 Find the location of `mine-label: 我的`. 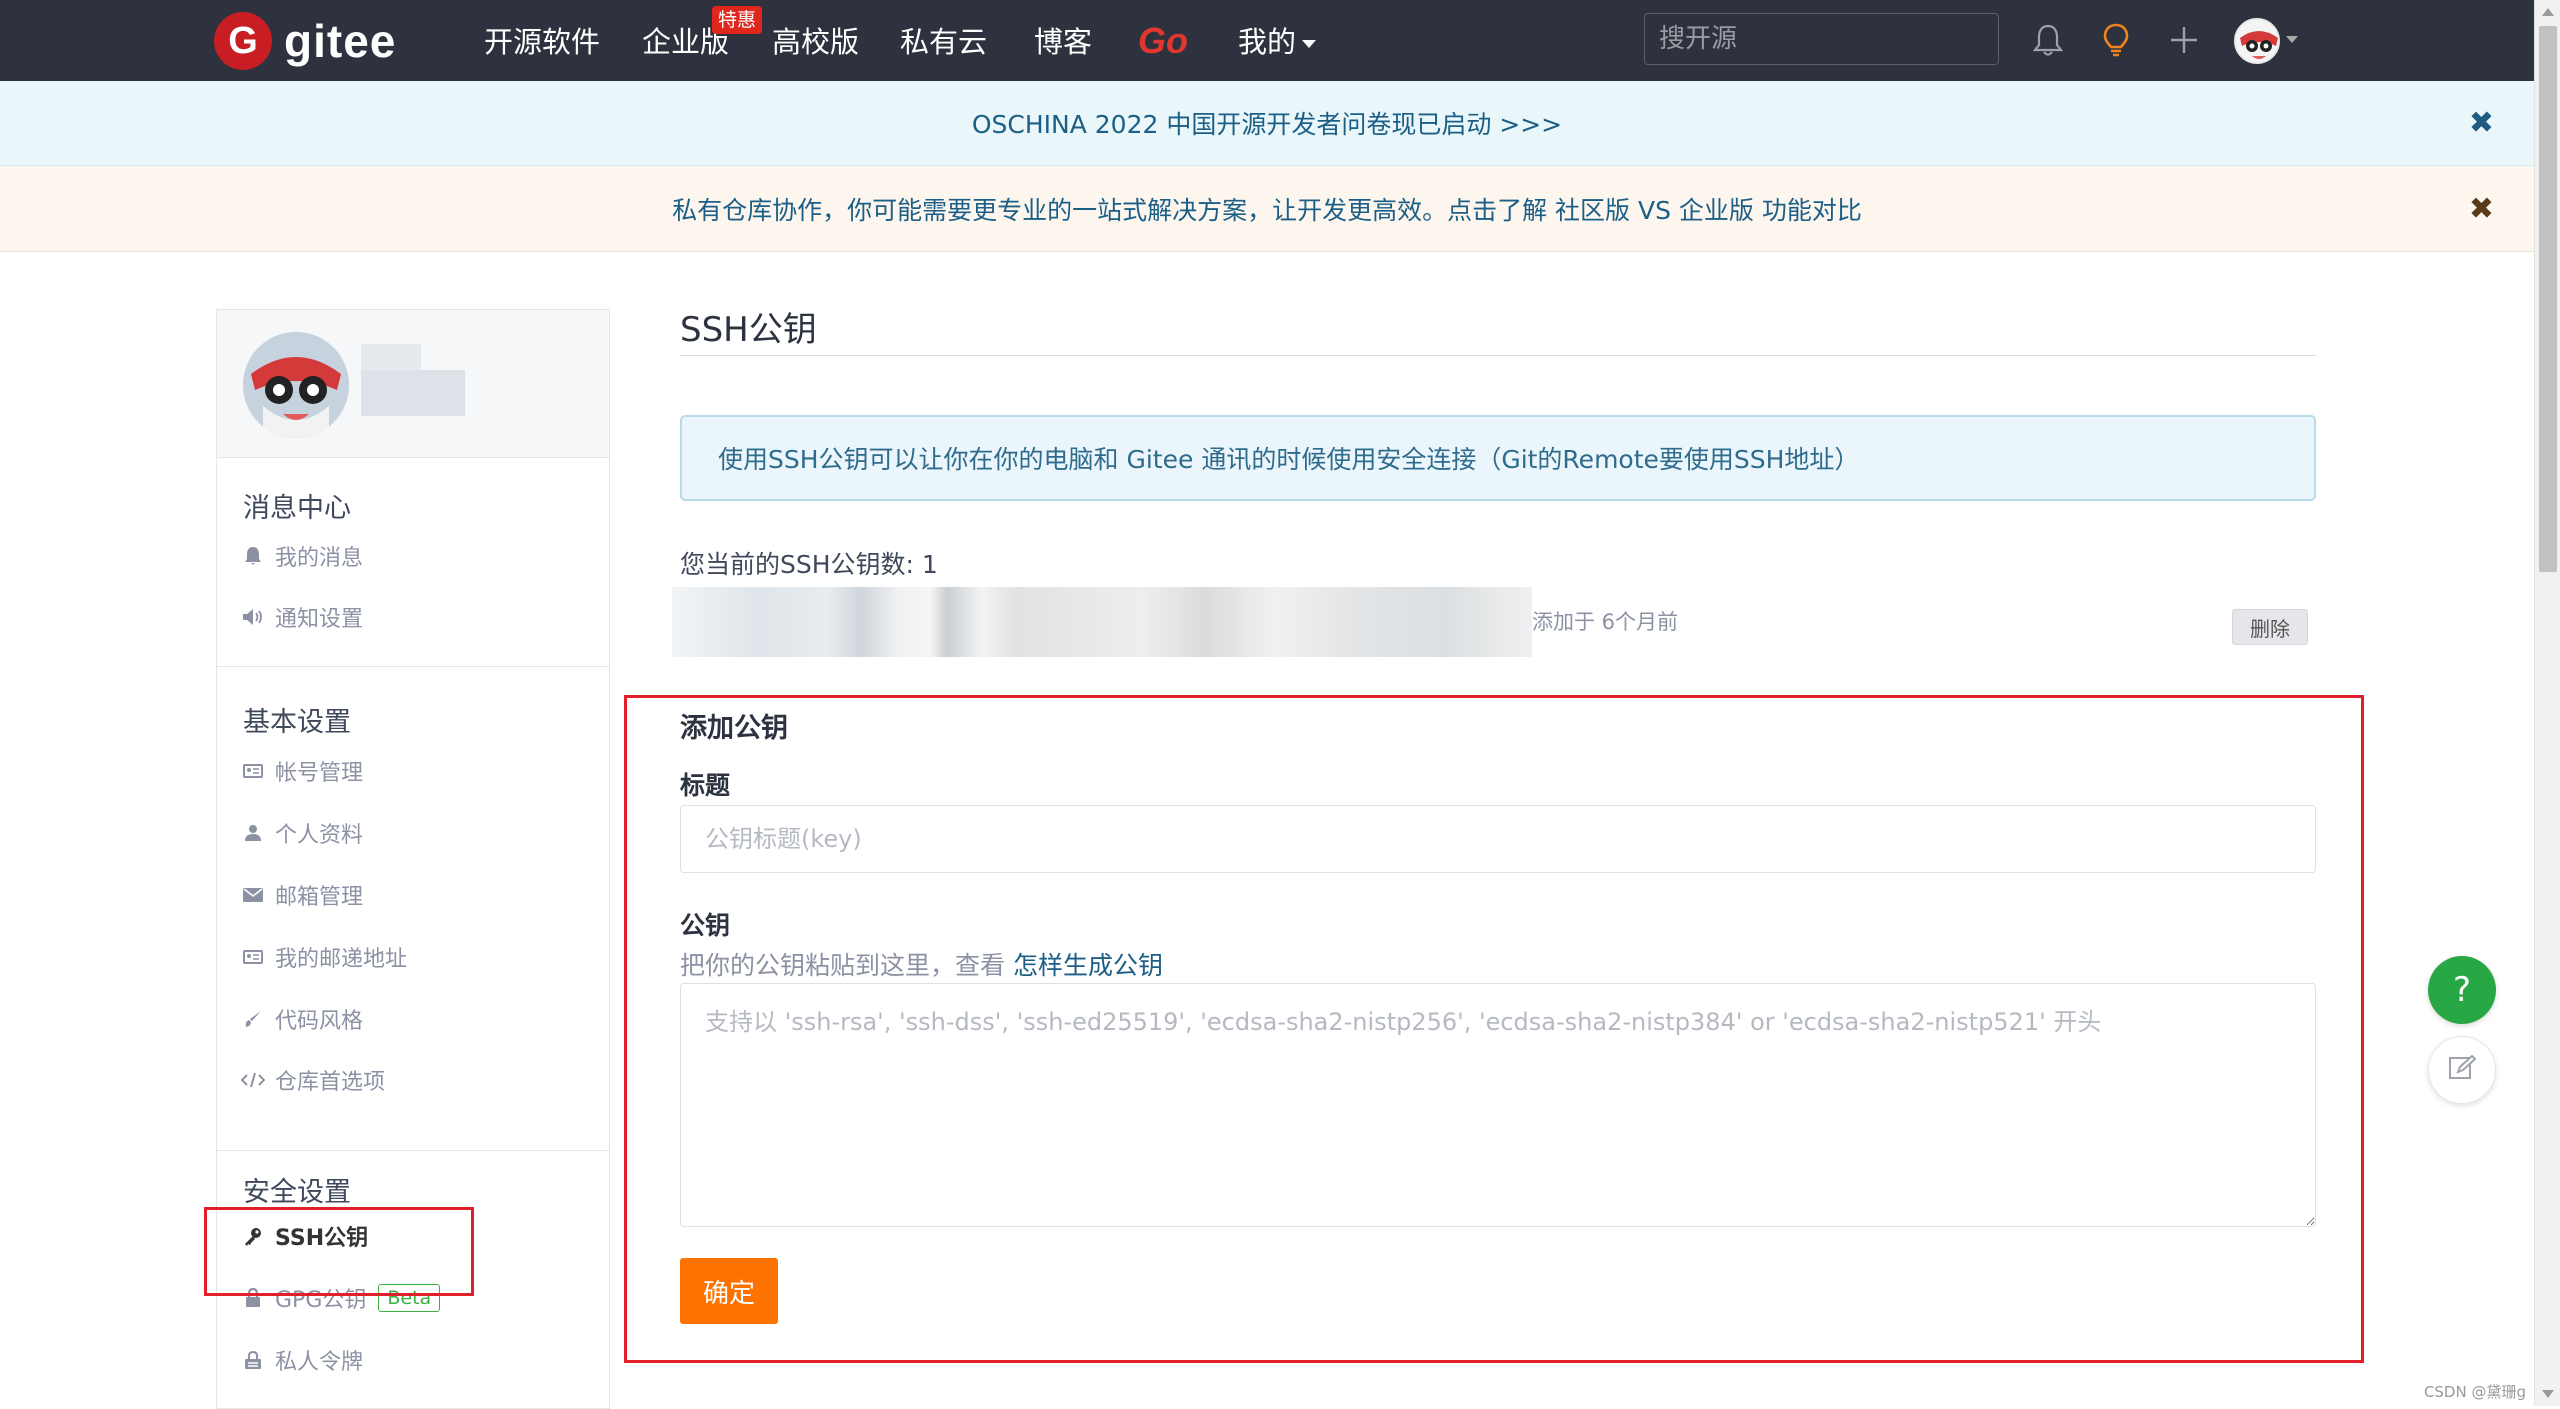

mine-label: 我的 is located at coordinates (1267, 42).